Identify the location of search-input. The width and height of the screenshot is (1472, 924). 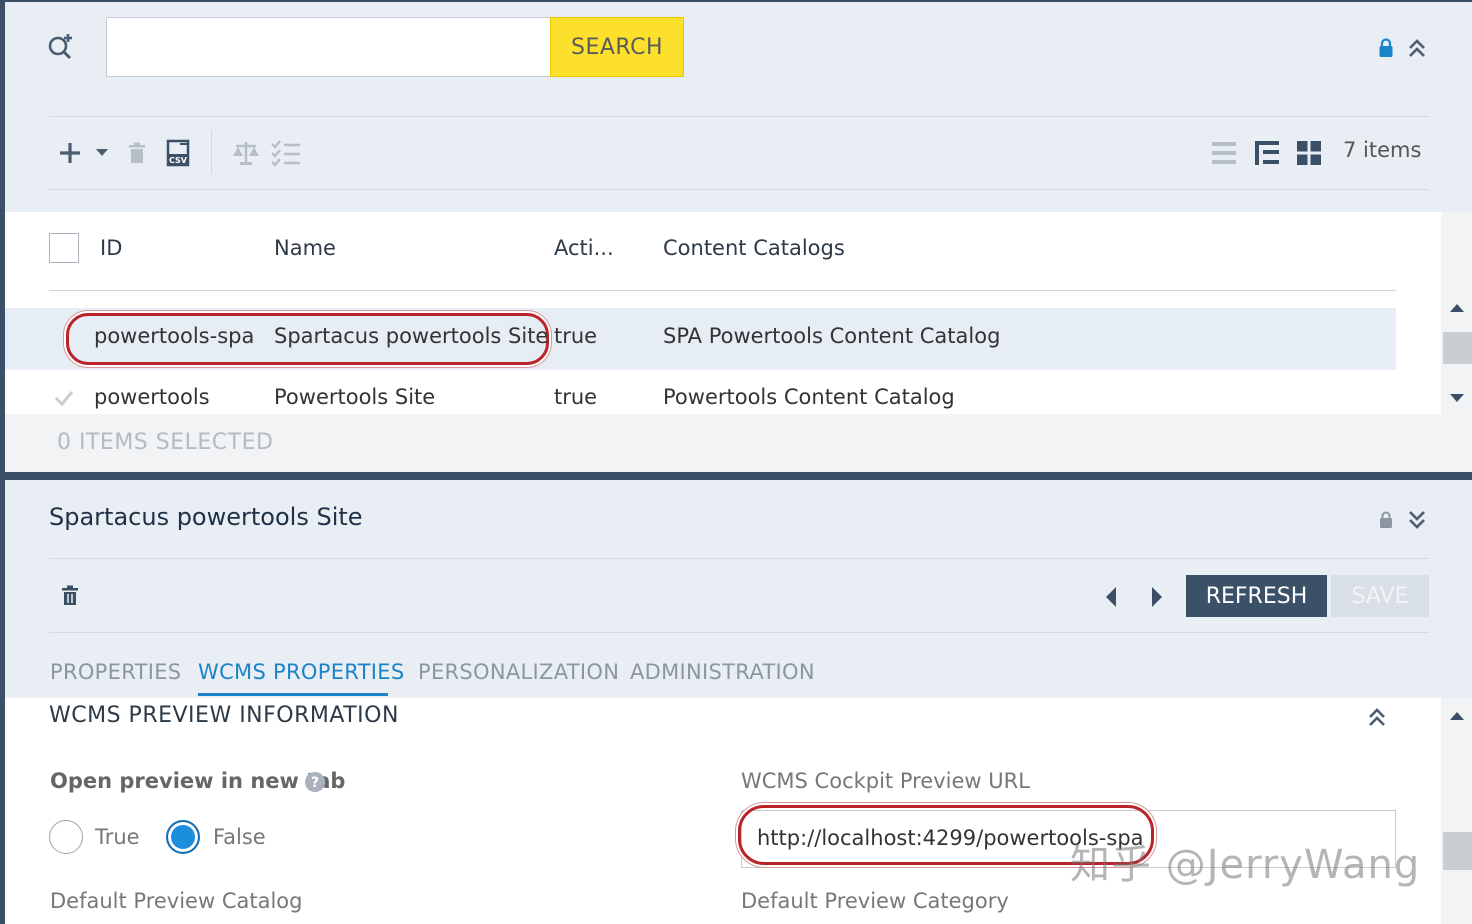
(329, 47).